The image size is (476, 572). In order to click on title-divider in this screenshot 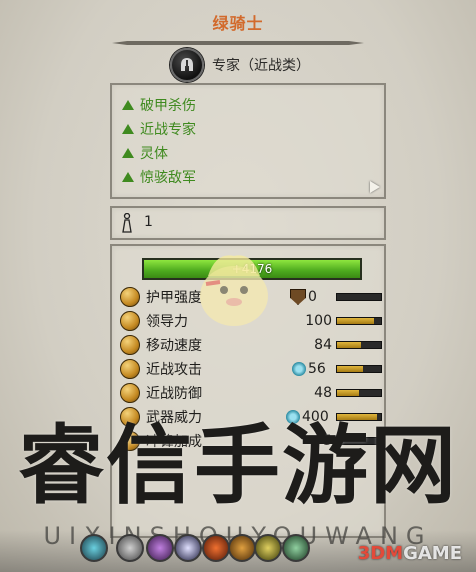, I will do `click(238, 43)`.